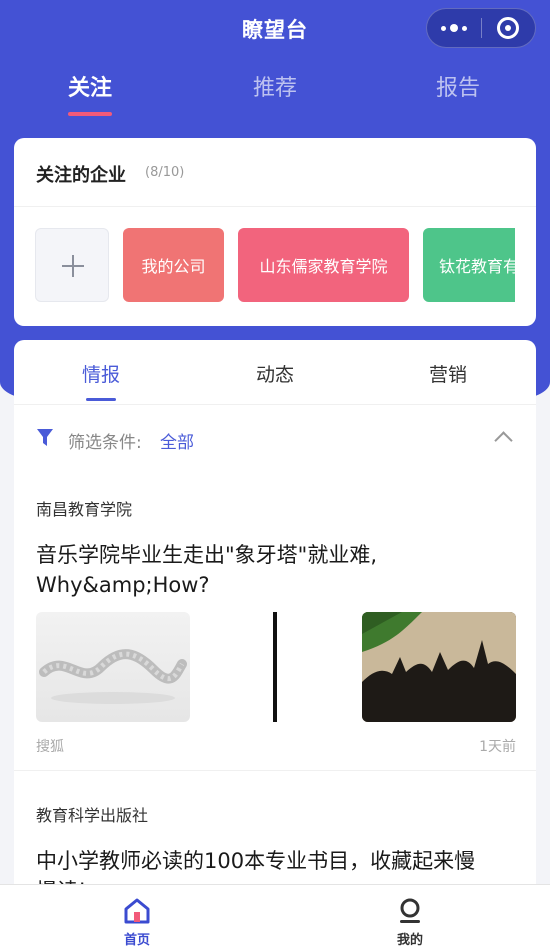 This screenshot has height=951, width=550. What do you see at coordinates (256, 861) in the screenshot?
I see `headline-line: 中小学教师必读的100本专业书目，收藏起来慢` at bounding box center [256, 861].